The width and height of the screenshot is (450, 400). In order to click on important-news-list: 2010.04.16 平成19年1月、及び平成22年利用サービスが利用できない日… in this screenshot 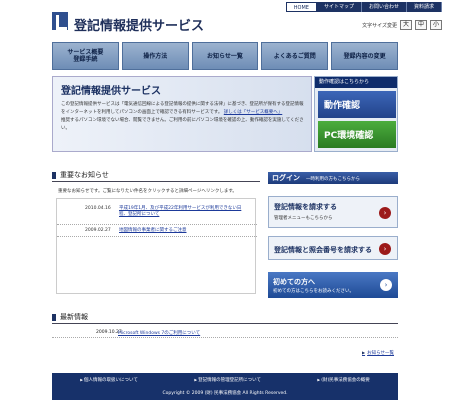, I will do `click(156, 246)`.